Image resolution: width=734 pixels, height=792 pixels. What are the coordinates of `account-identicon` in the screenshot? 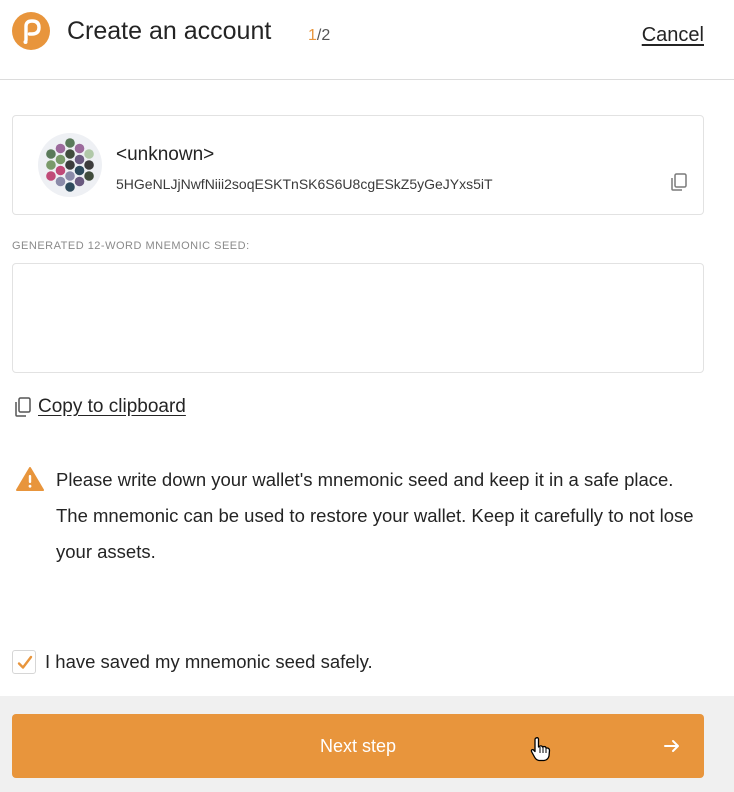 It's located at (70, 165).